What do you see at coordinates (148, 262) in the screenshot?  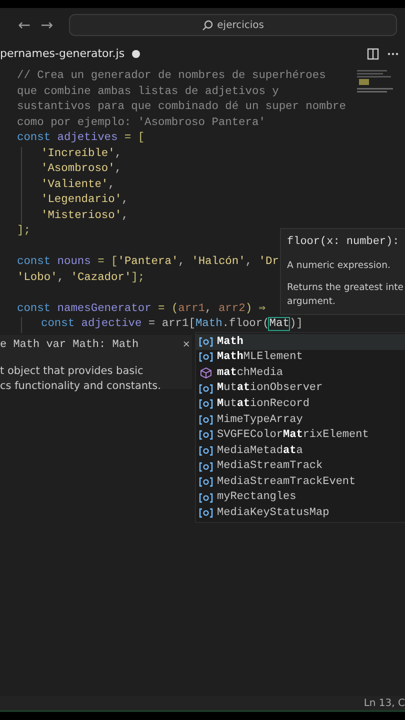 I see `code-line: const nouns = ['Pantera', 'Halcón', 'Dr` at bounding box center [148, 262].